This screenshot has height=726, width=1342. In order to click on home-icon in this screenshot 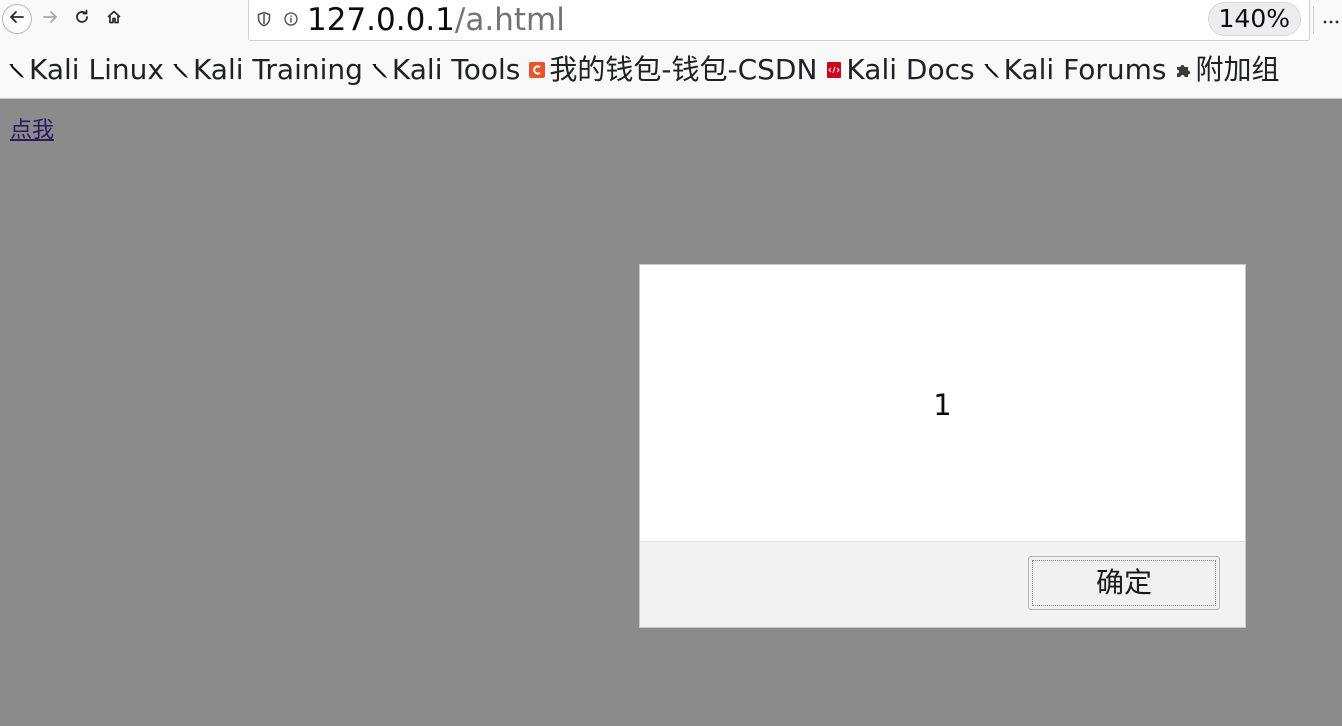, I will do `click(114, 19)`.